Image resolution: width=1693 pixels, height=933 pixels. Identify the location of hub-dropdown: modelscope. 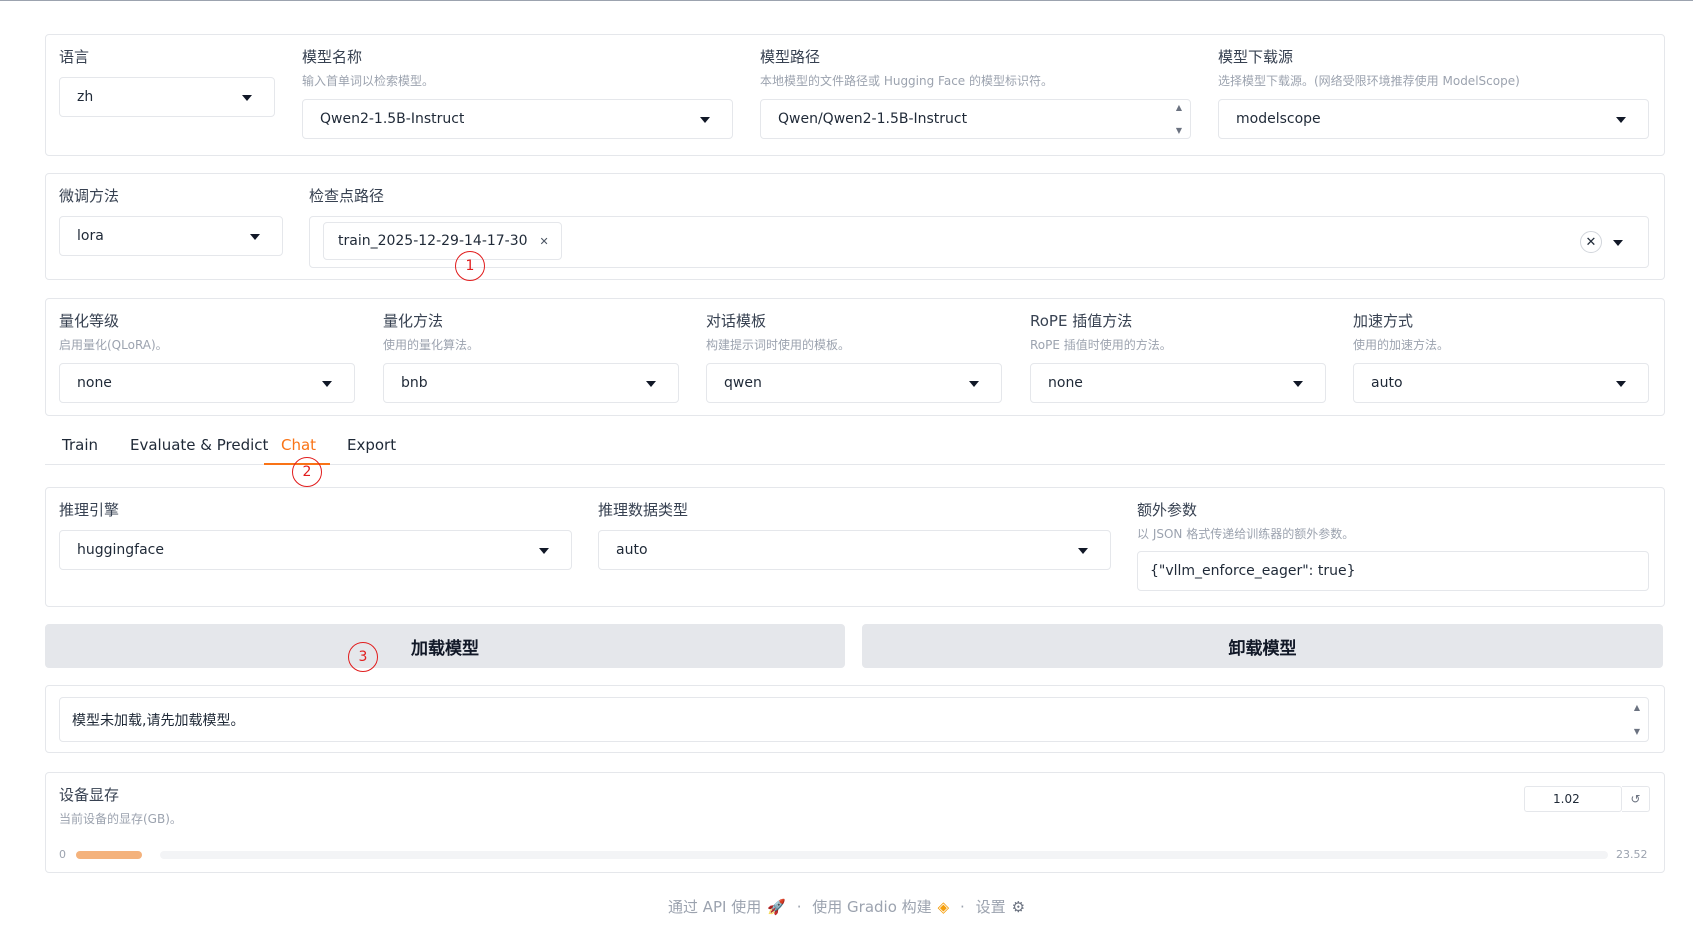
(1433, 119).